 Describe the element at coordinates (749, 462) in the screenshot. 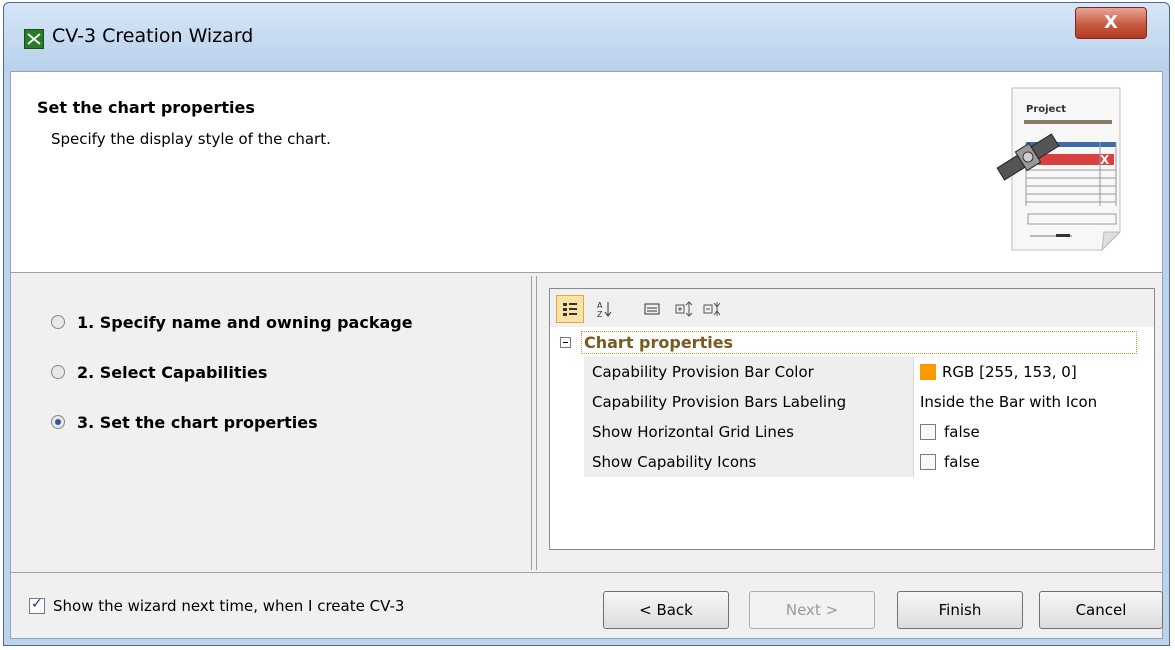

I see `property-name: Show Capability Icons` at that location.